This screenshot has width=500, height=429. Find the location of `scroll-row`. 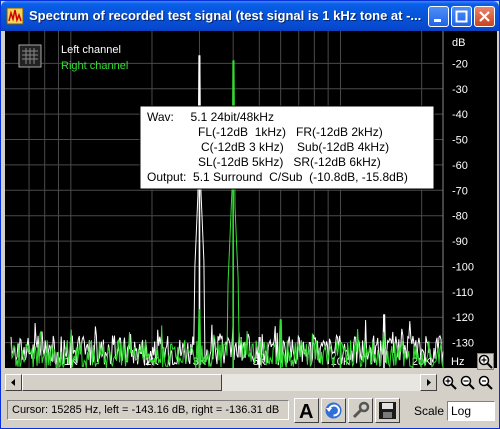

scroll-row is located at coordinates (251, 382).